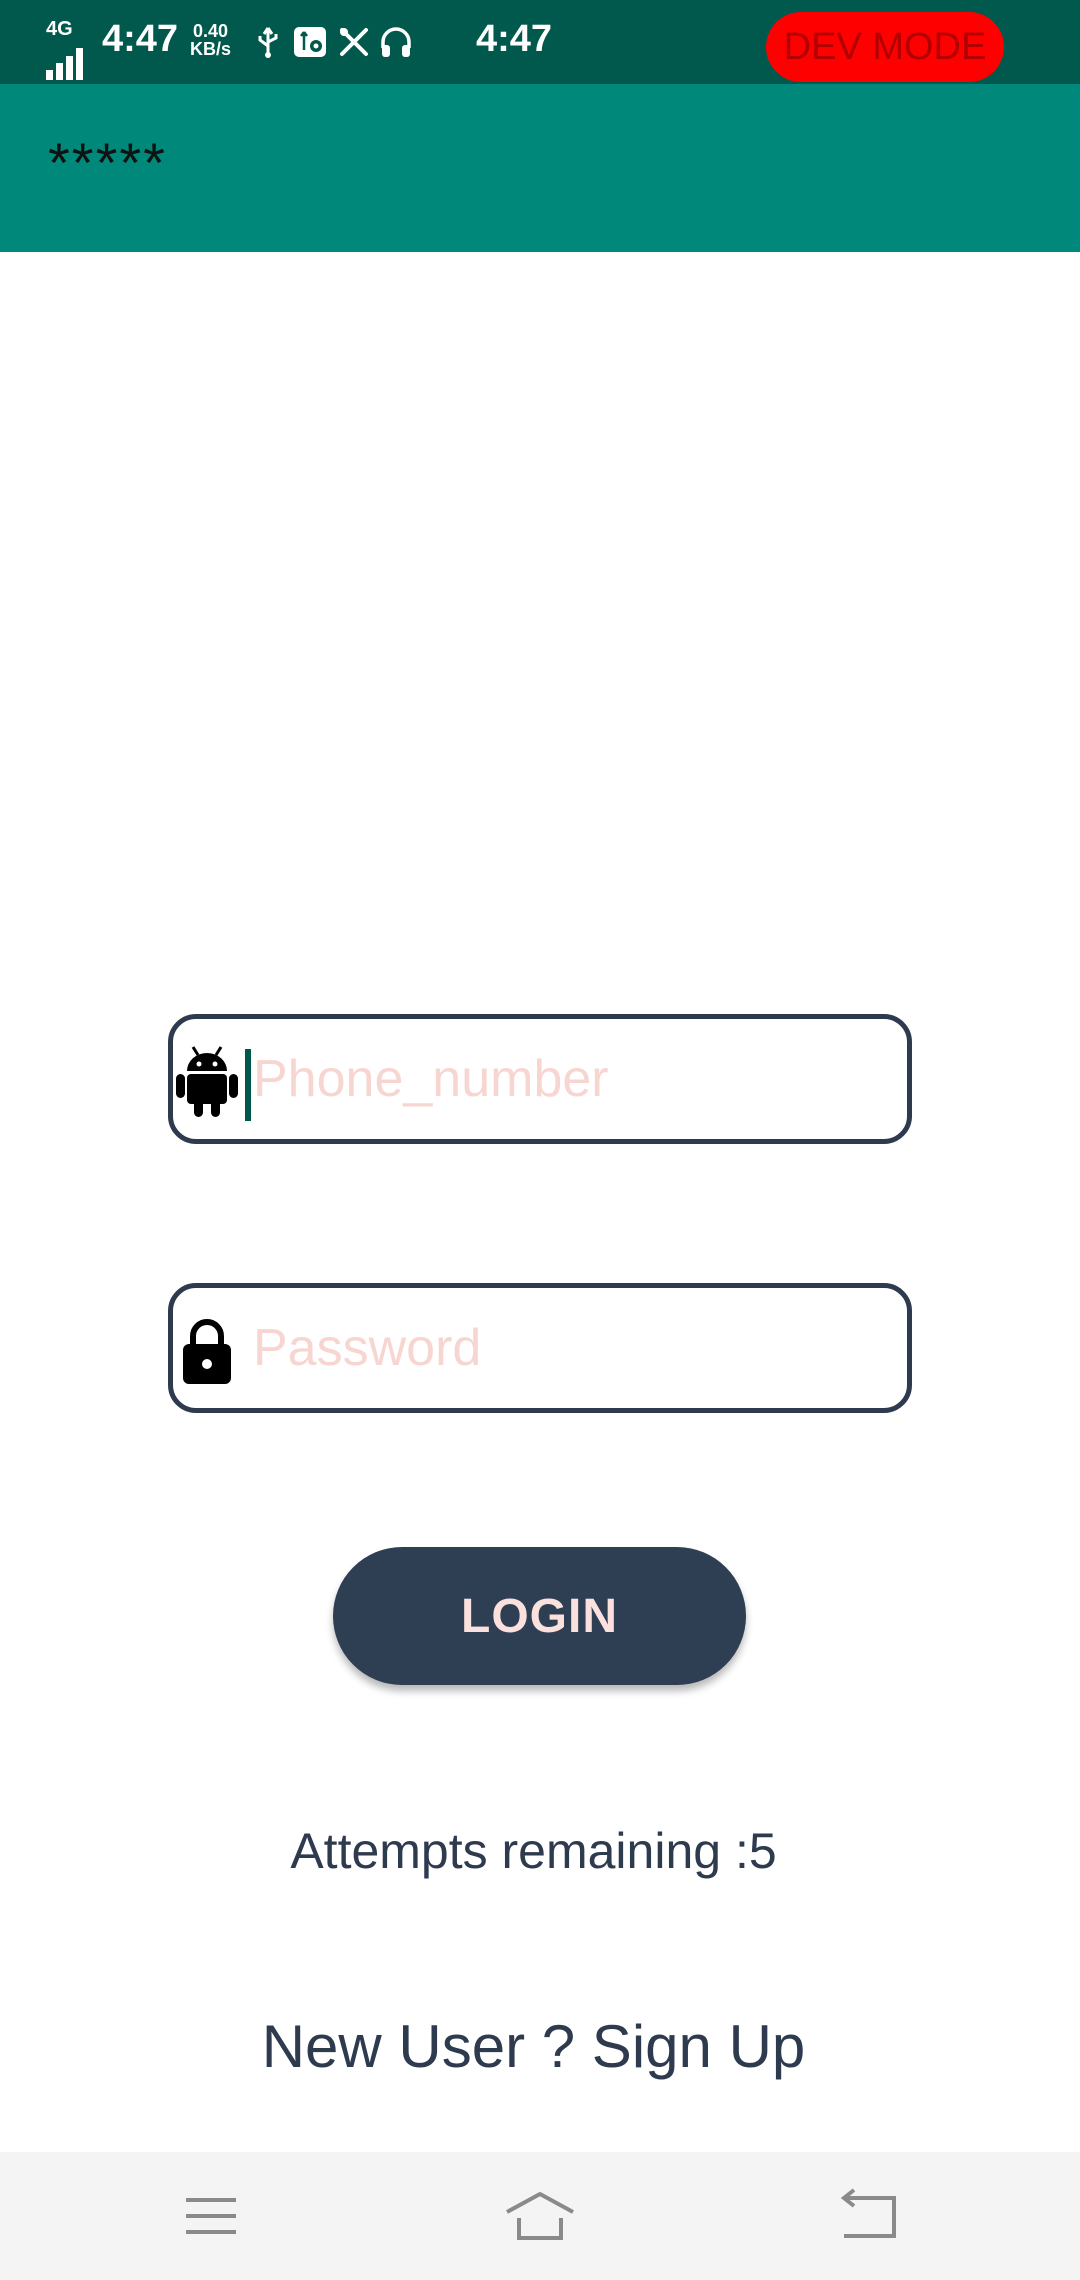 This screenshot has width=1080, height=2280. I want to click on usb-icon, so click(268, 42).